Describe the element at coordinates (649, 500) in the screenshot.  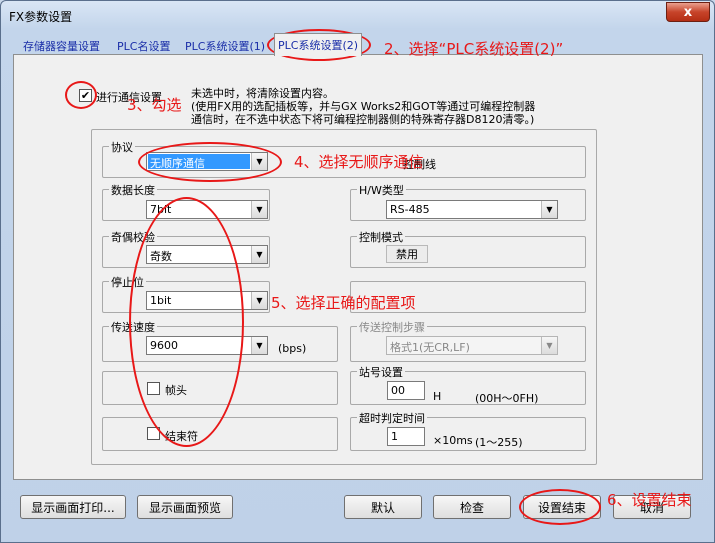
I see `annotation-step-6: 6、设置结束` at that location.